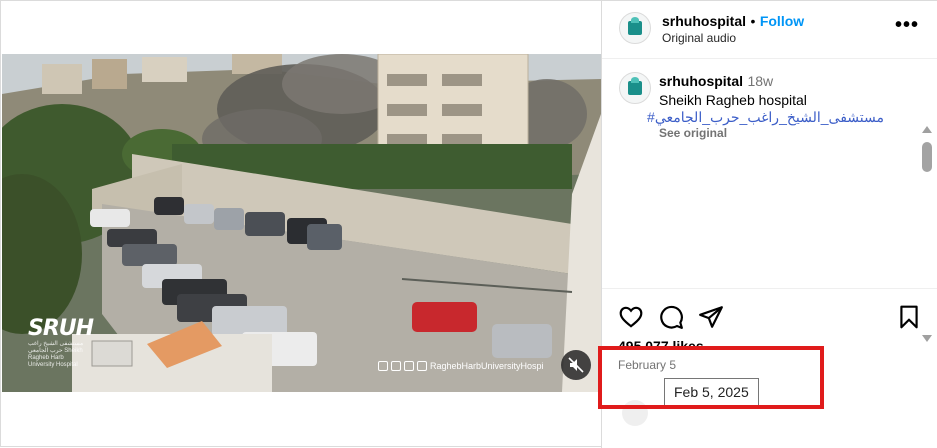 The width and height of the screenshot is (937, 448). Describe the element at coordinates (760, 81) in the screenshot. I see `caption-age: 18w` at that location.